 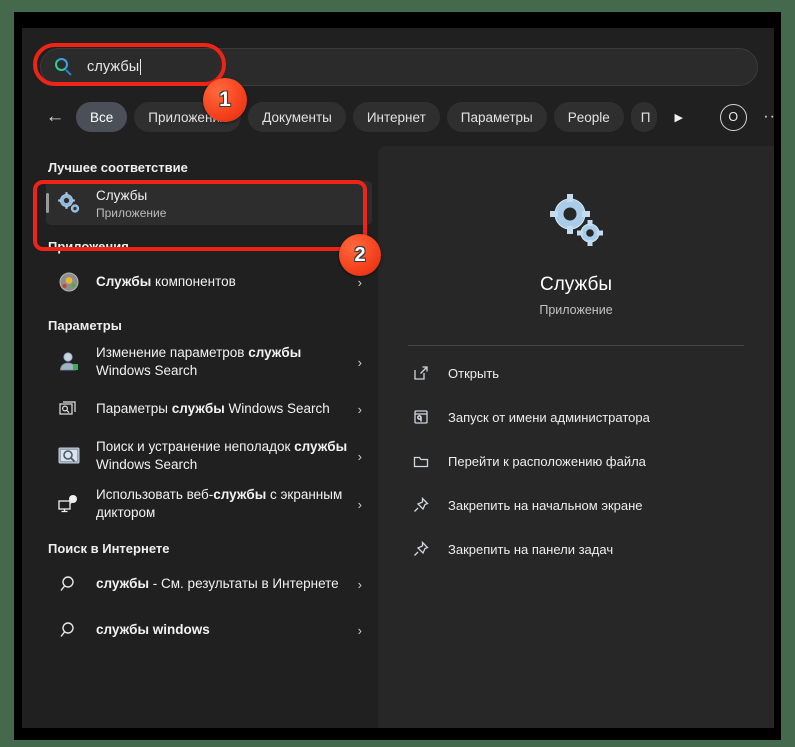 I want to click on open-external-icon, so click(x=421, y=373).